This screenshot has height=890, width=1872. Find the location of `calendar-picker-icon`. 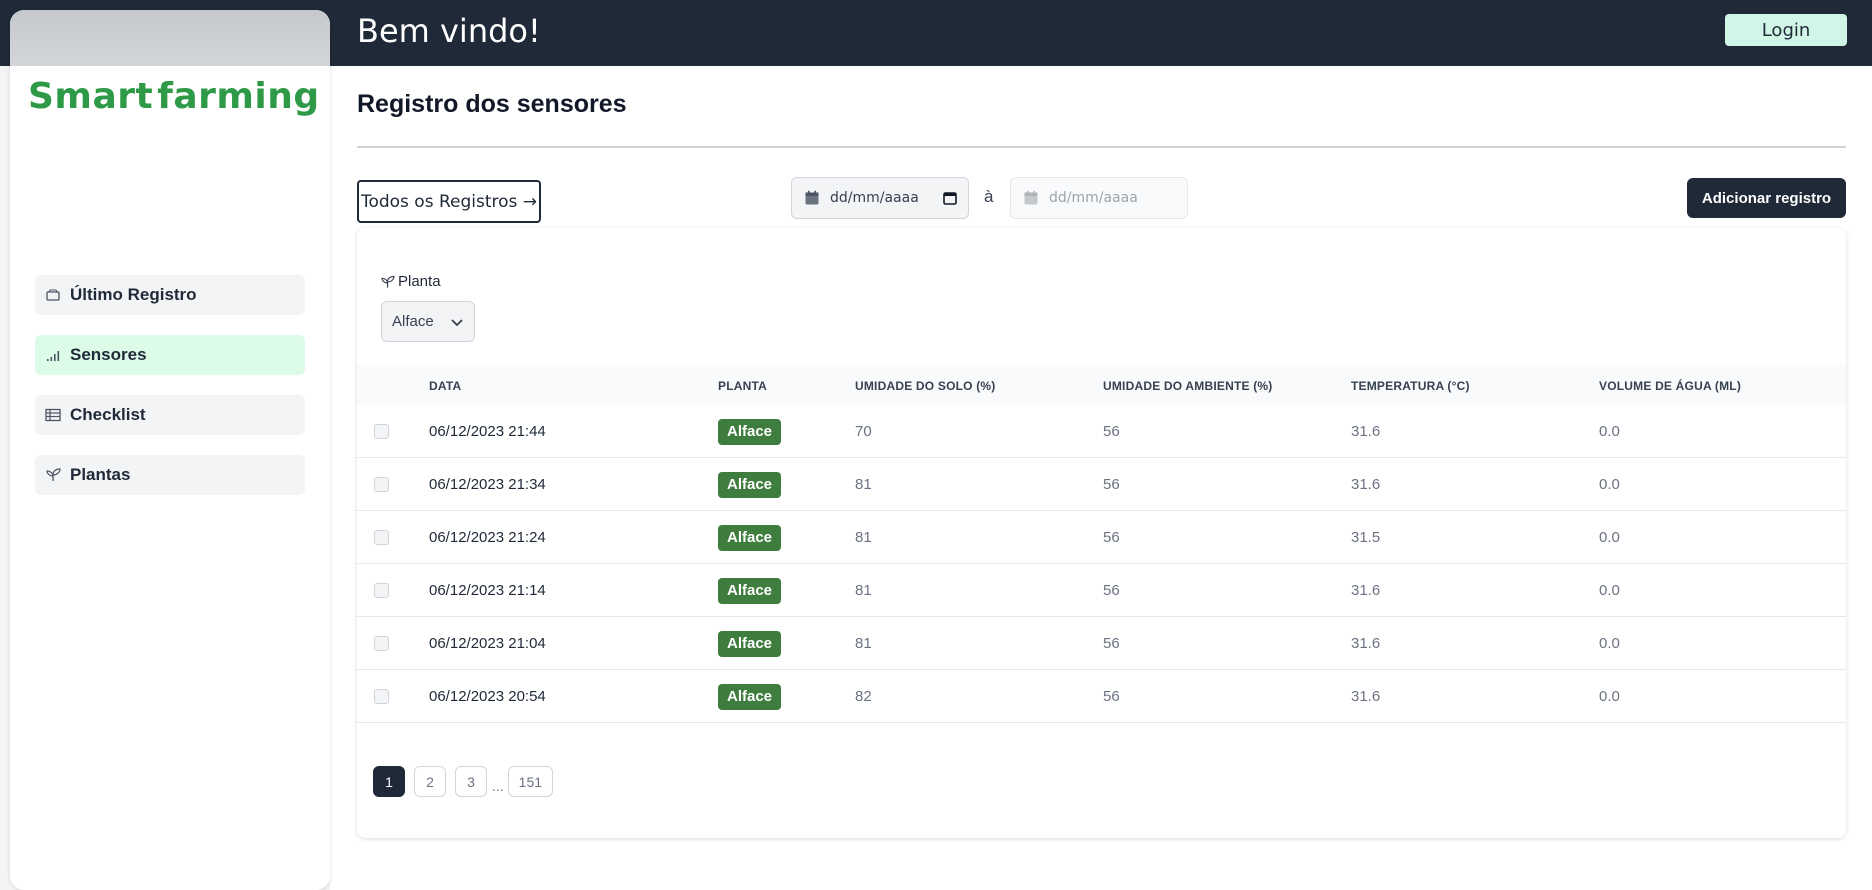

calendar-picker-icon is located at coordinates (950, 198).